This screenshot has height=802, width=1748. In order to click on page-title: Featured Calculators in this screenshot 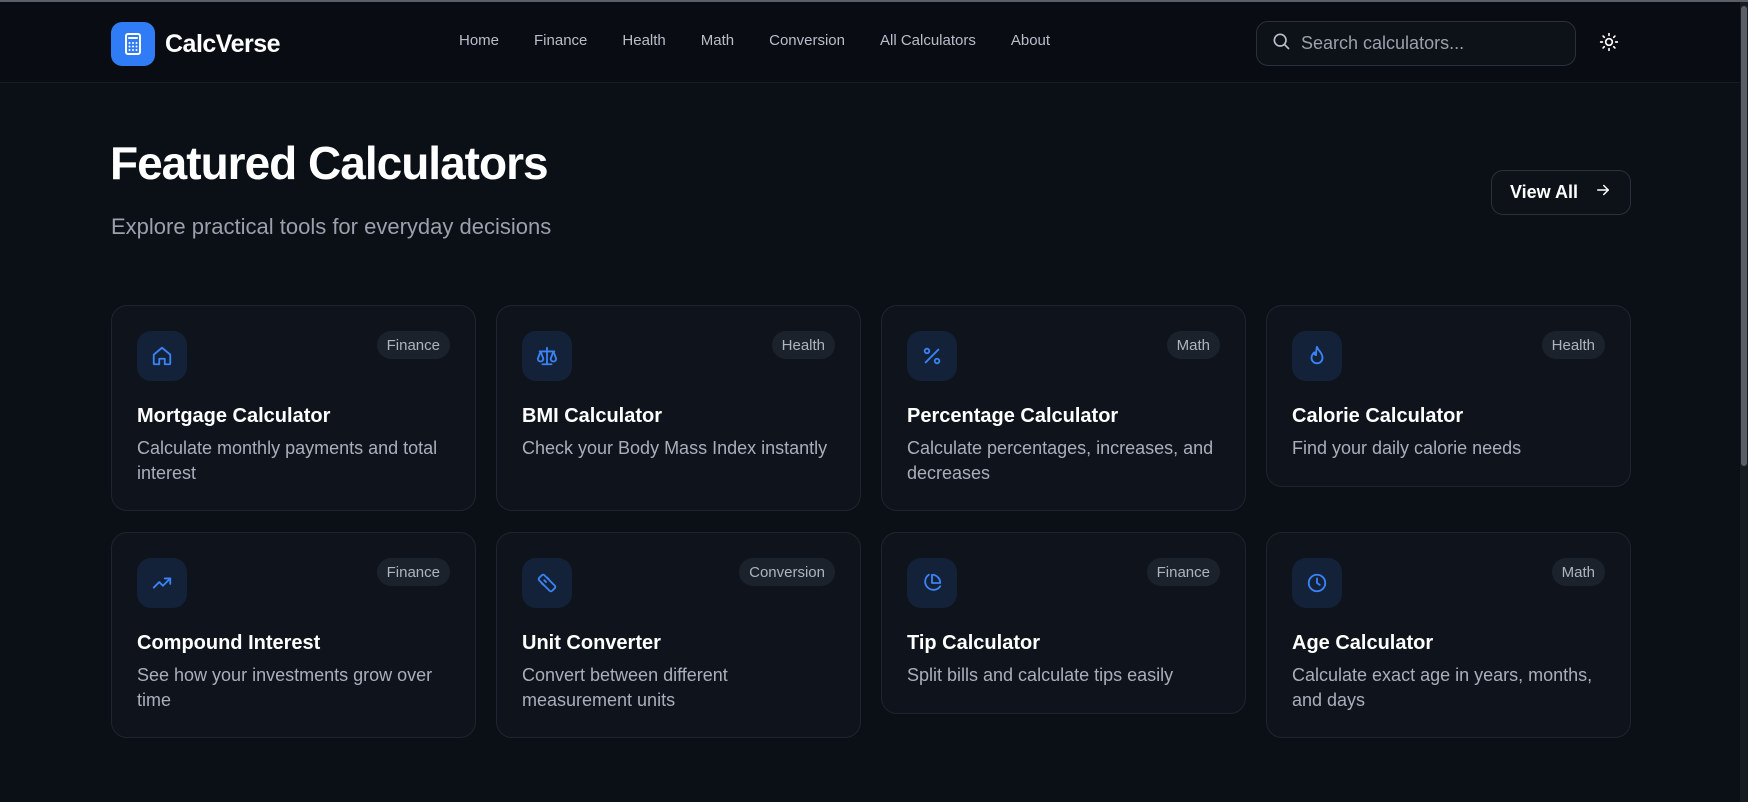, I will do `click(329, 163)`.